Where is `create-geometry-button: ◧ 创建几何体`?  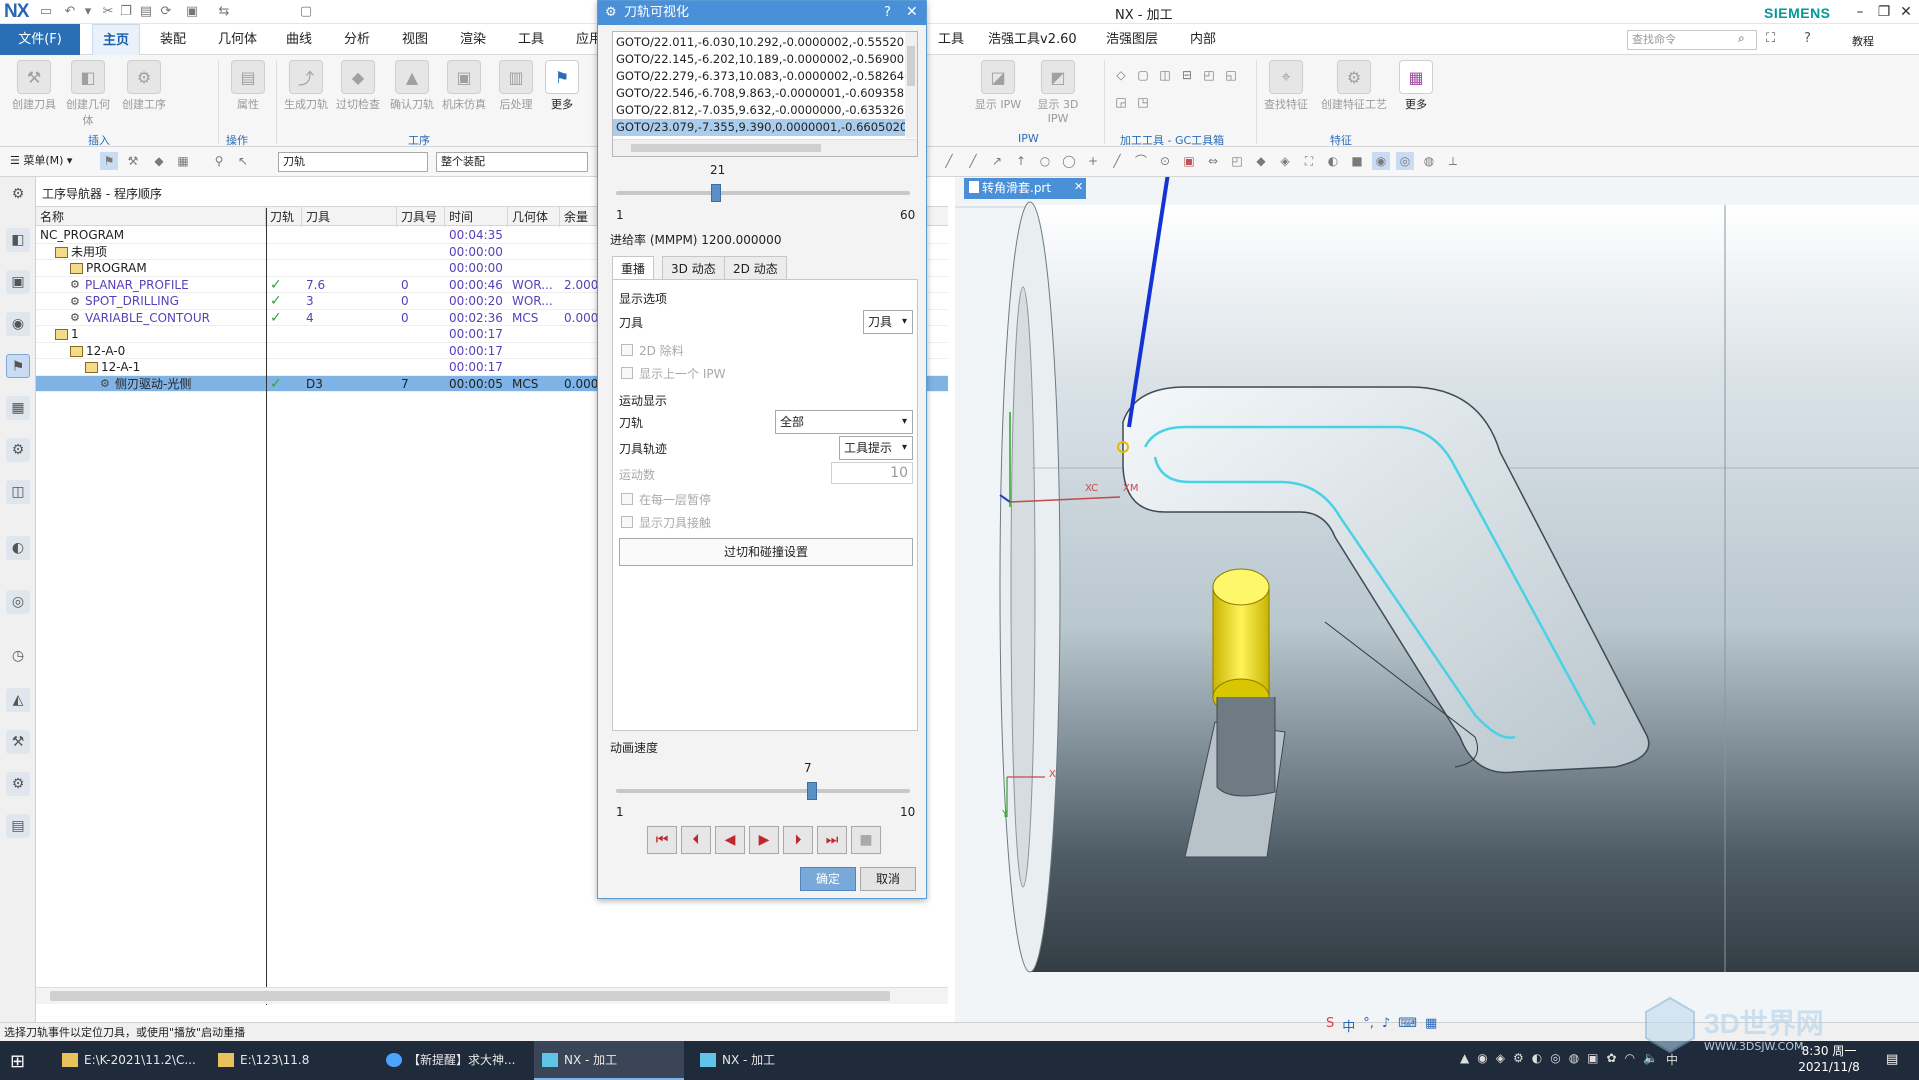
create-geometry-button: ◧ 创建几何体 is located at coordinates (88, 93).